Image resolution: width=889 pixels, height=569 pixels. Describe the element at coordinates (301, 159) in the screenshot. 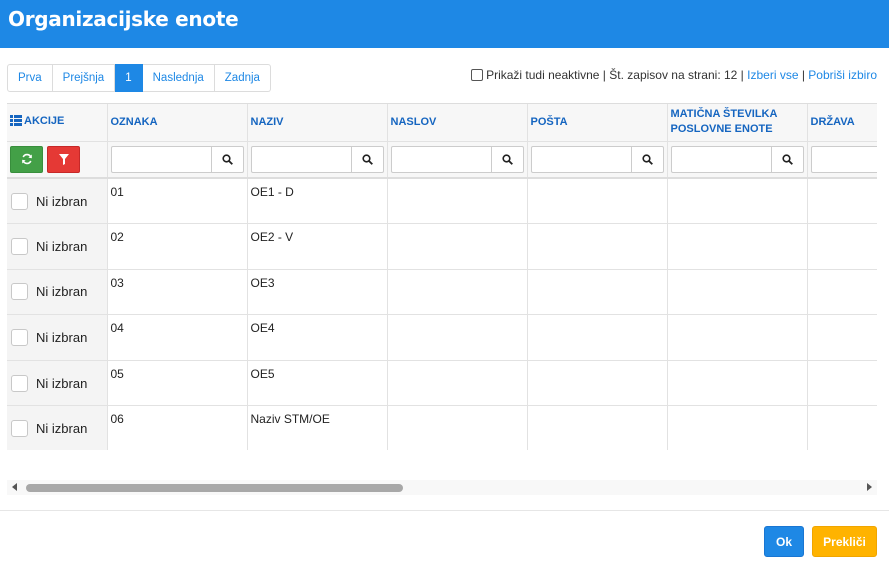

I see `filter-naziv-input` at that location.